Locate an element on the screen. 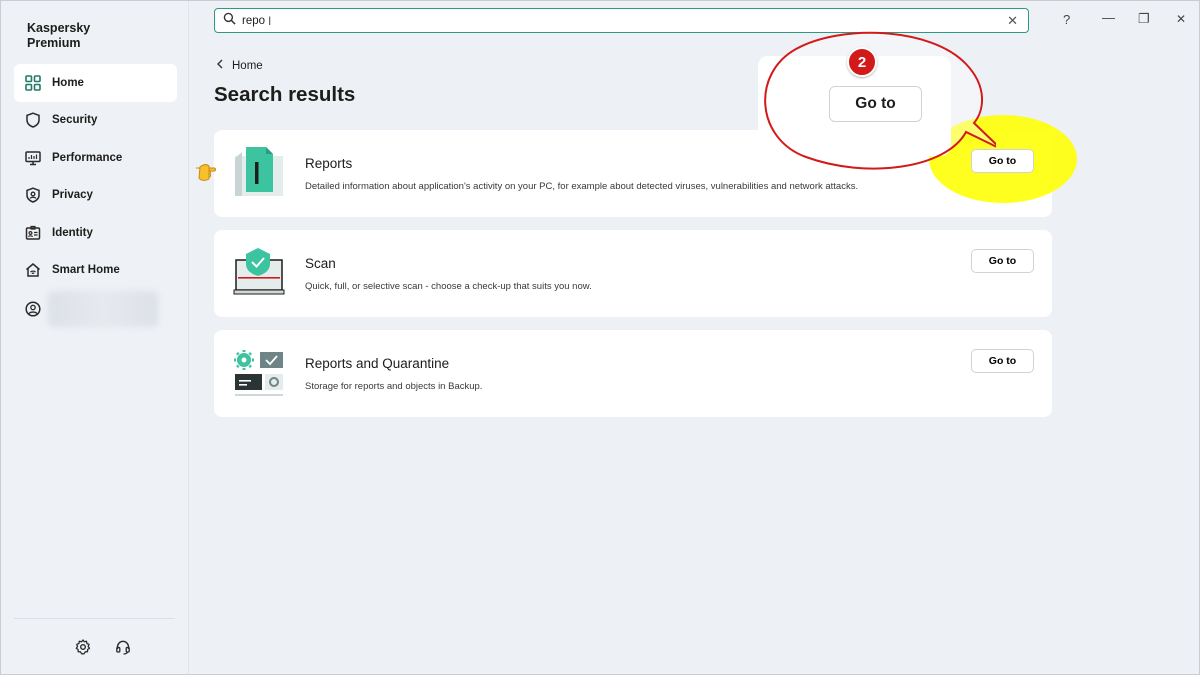 This screenshot has height=675, width=1200. sidebar-item-identity: Identity is located at coordinates (95, 233).